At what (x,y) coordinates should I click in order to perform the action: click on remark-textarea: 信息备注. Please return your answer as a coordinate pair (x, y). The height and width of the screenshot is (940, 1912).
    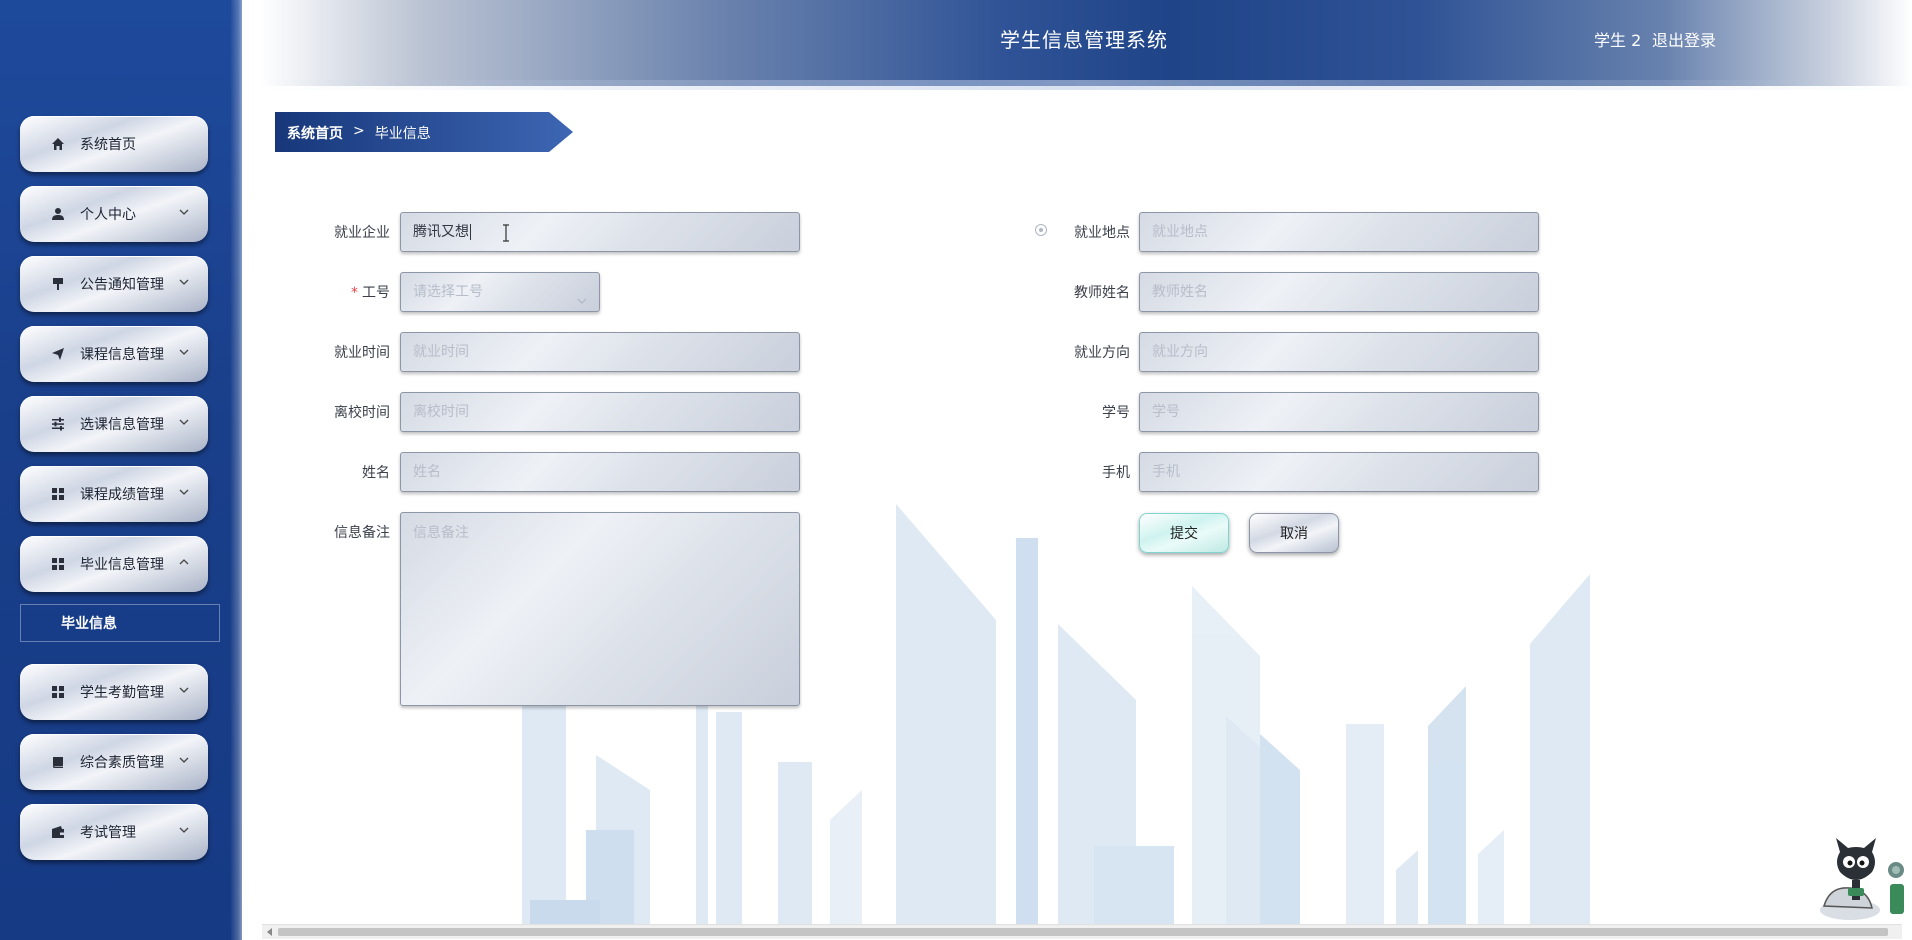
    Looking at the image, I should click on (600, 609).